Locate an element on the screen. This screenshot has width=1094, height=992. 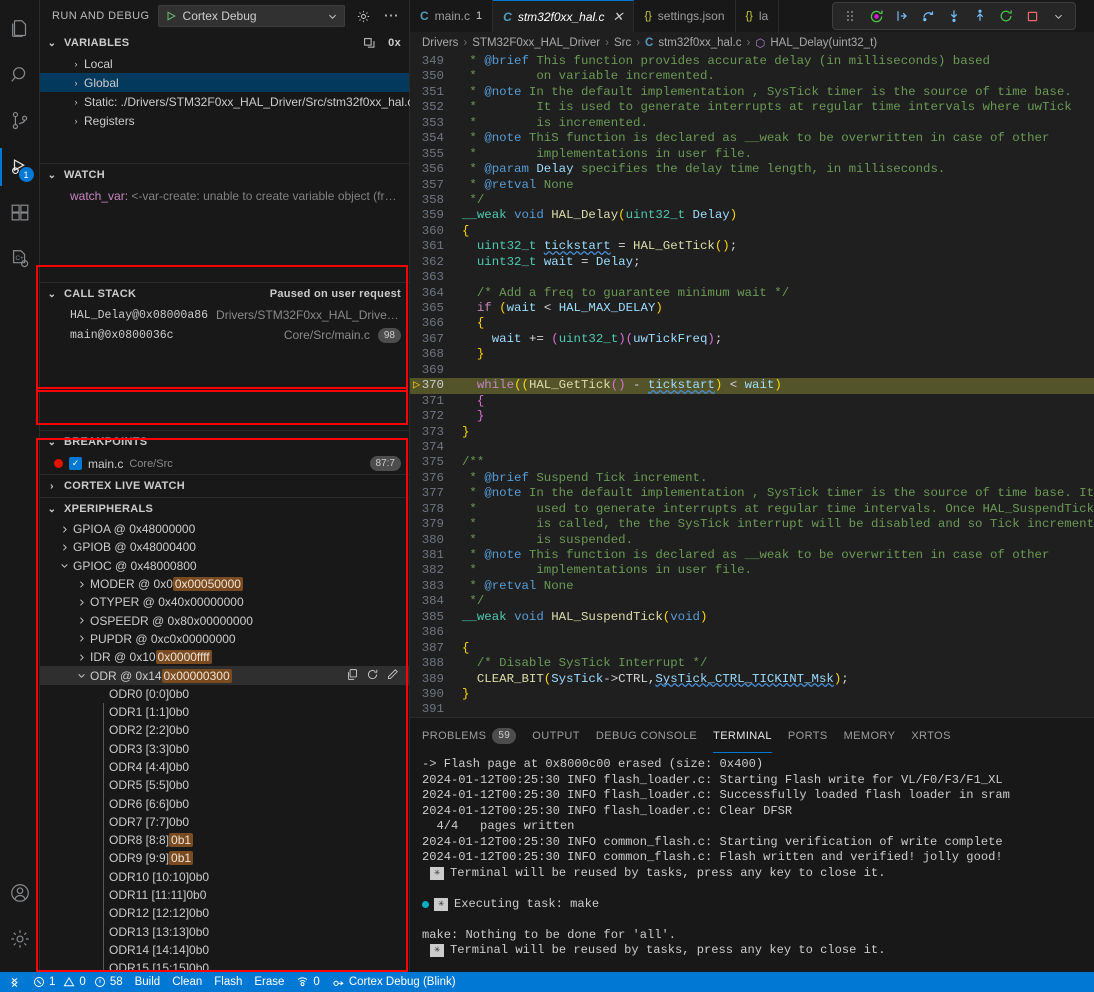
peripheral-tree-row: IDR @ 0x10 0x0000ffff is located at coordinates (224, 657).